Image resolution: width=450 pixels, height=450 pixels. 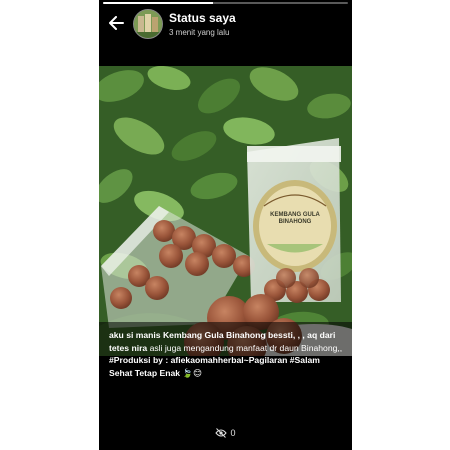 I want to click on product-label: KEMBANG GULA BINAHONG, so click(x=295, y=219).